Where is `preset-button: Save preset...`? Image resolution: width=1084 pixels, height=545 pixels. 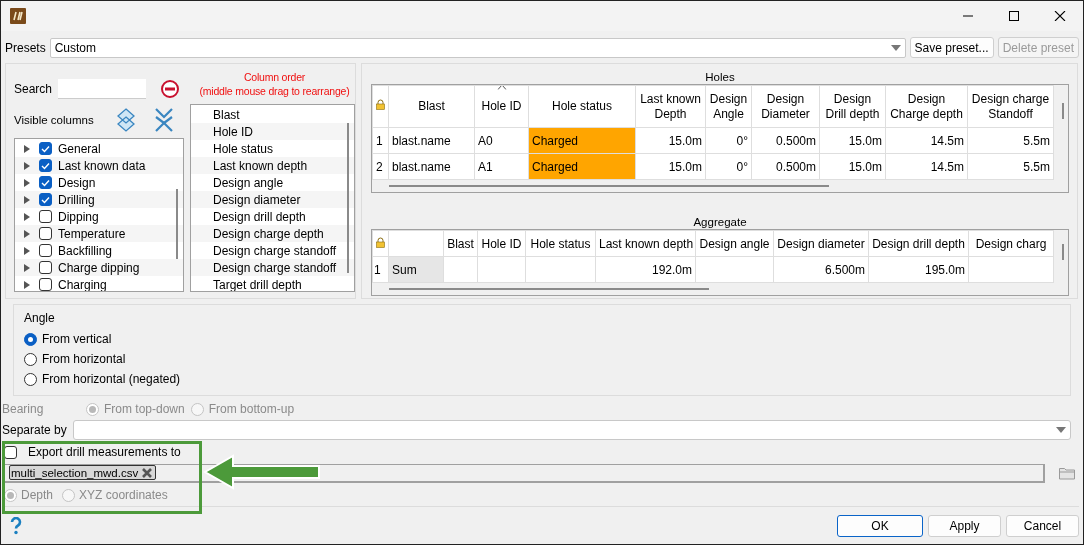
preset-button: Save preset... is located at coordinates (951, 47).